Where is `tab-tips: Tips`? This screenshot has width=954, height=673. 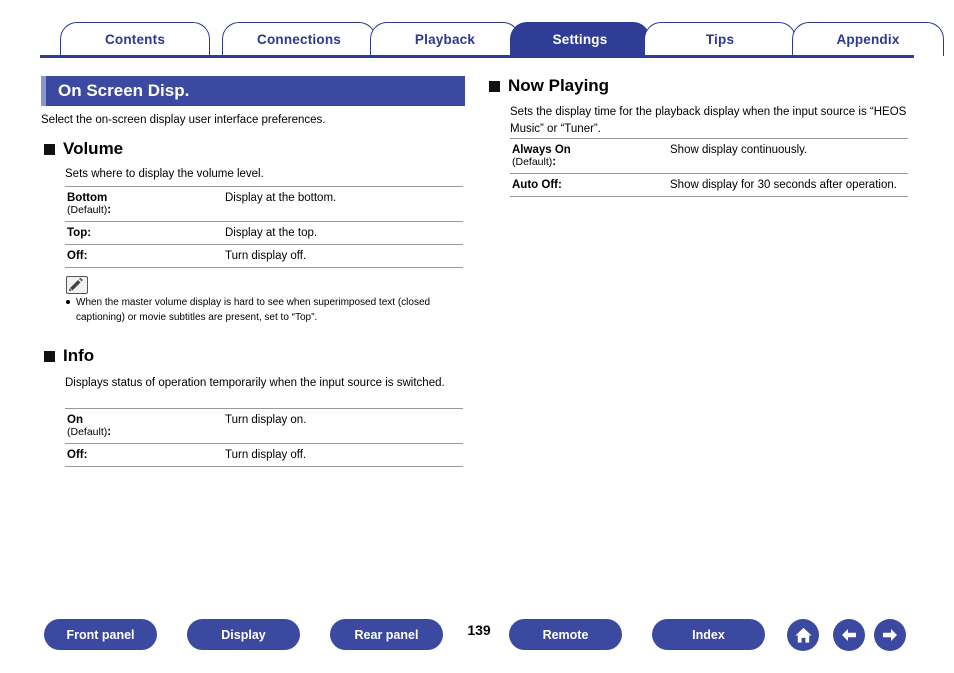 tab-tips: Tips is located at coordinates (720, 39).